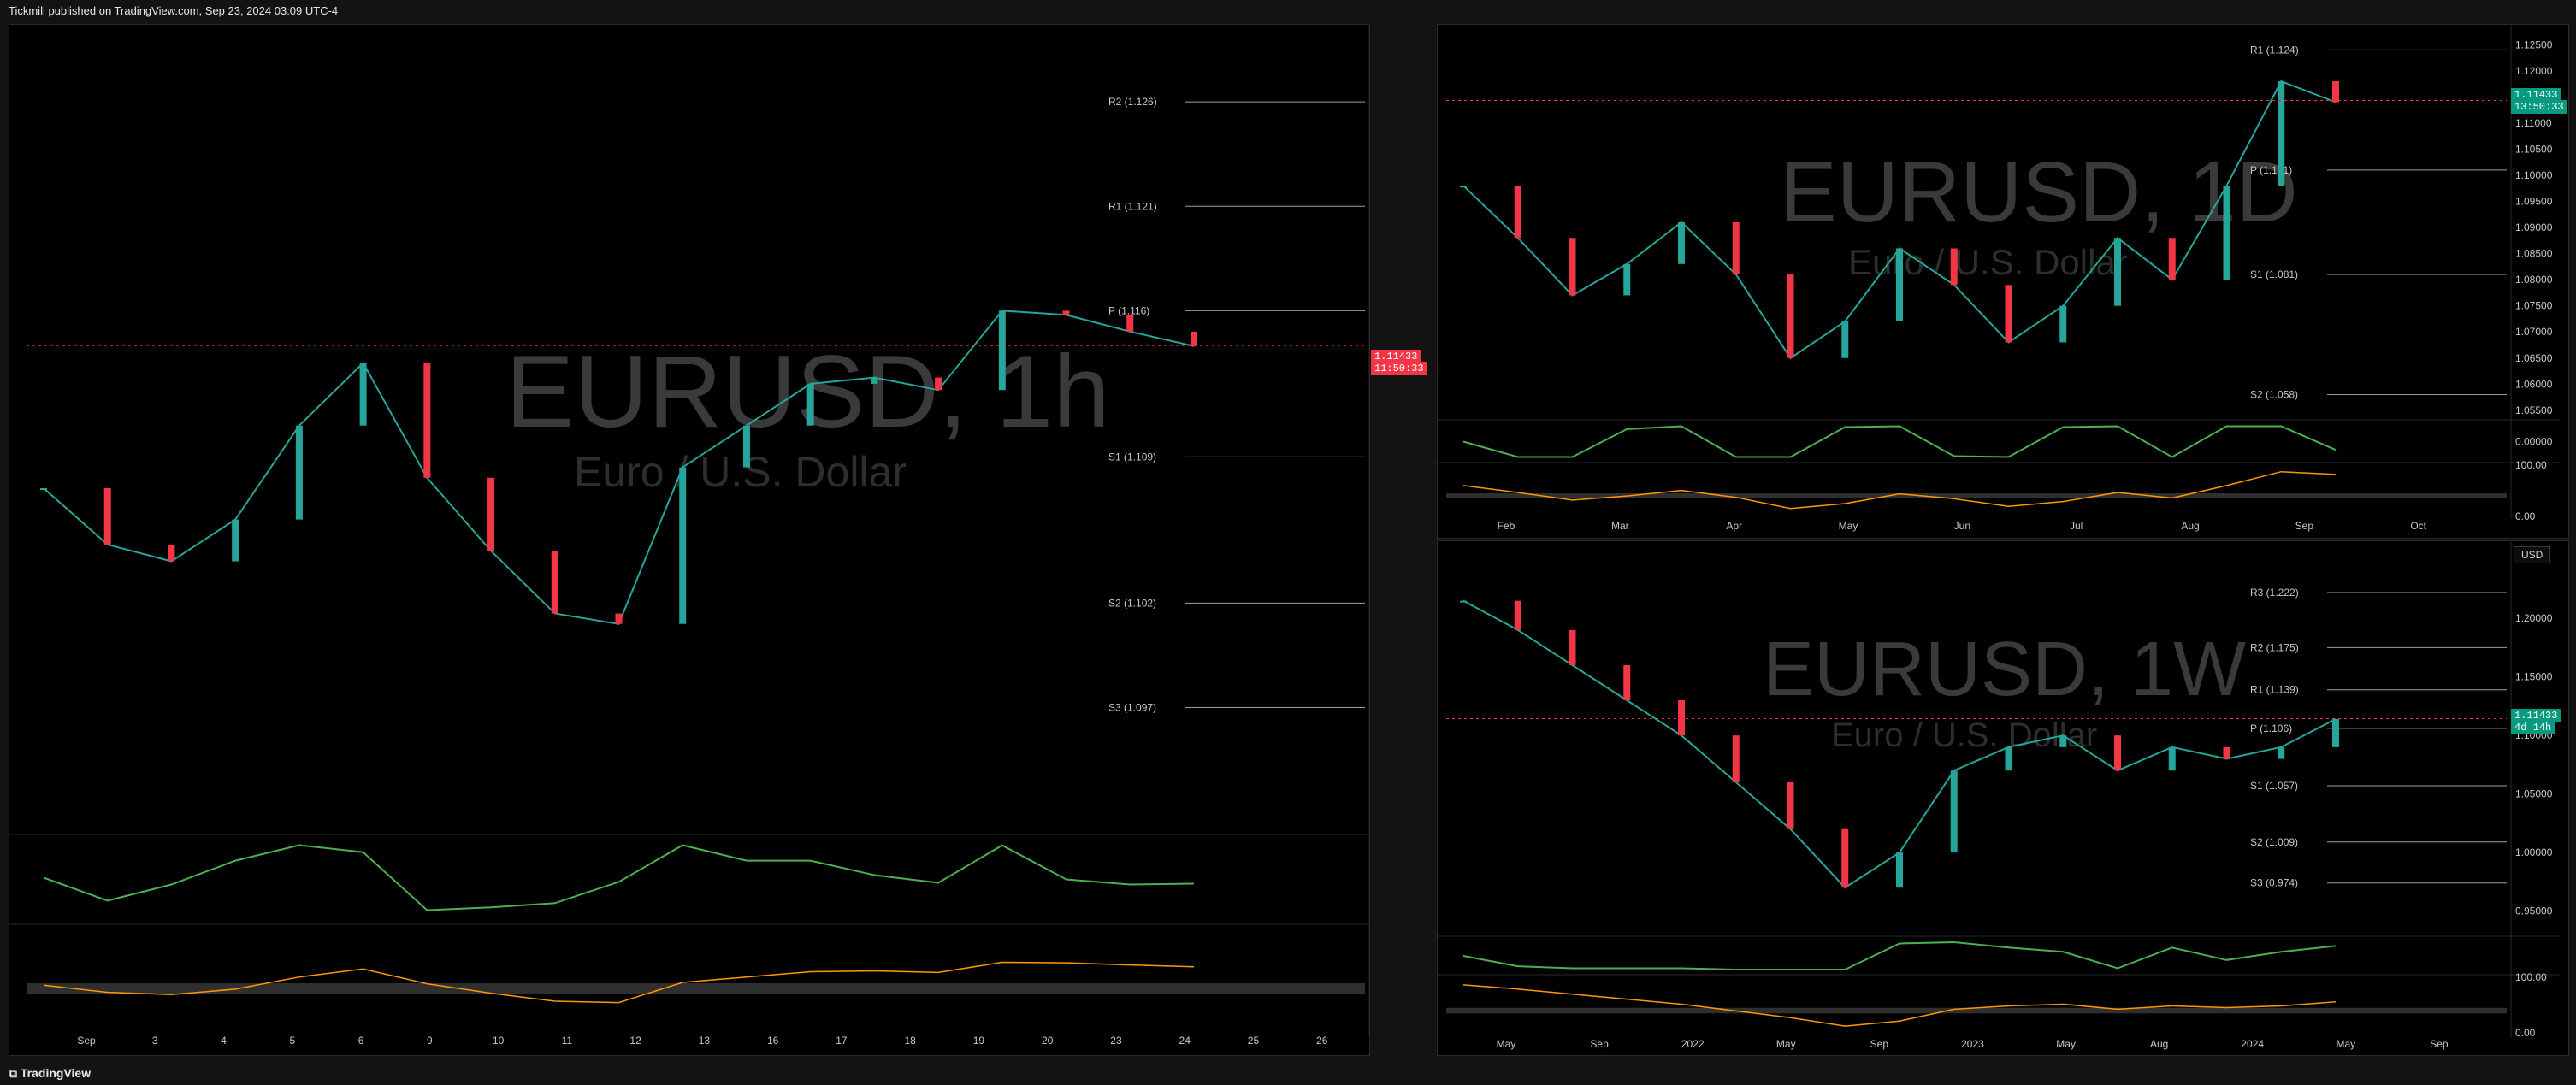  Describe the element at coordinates (1900, 1005) in the screenshot. I see `stochastic-line` at that location.